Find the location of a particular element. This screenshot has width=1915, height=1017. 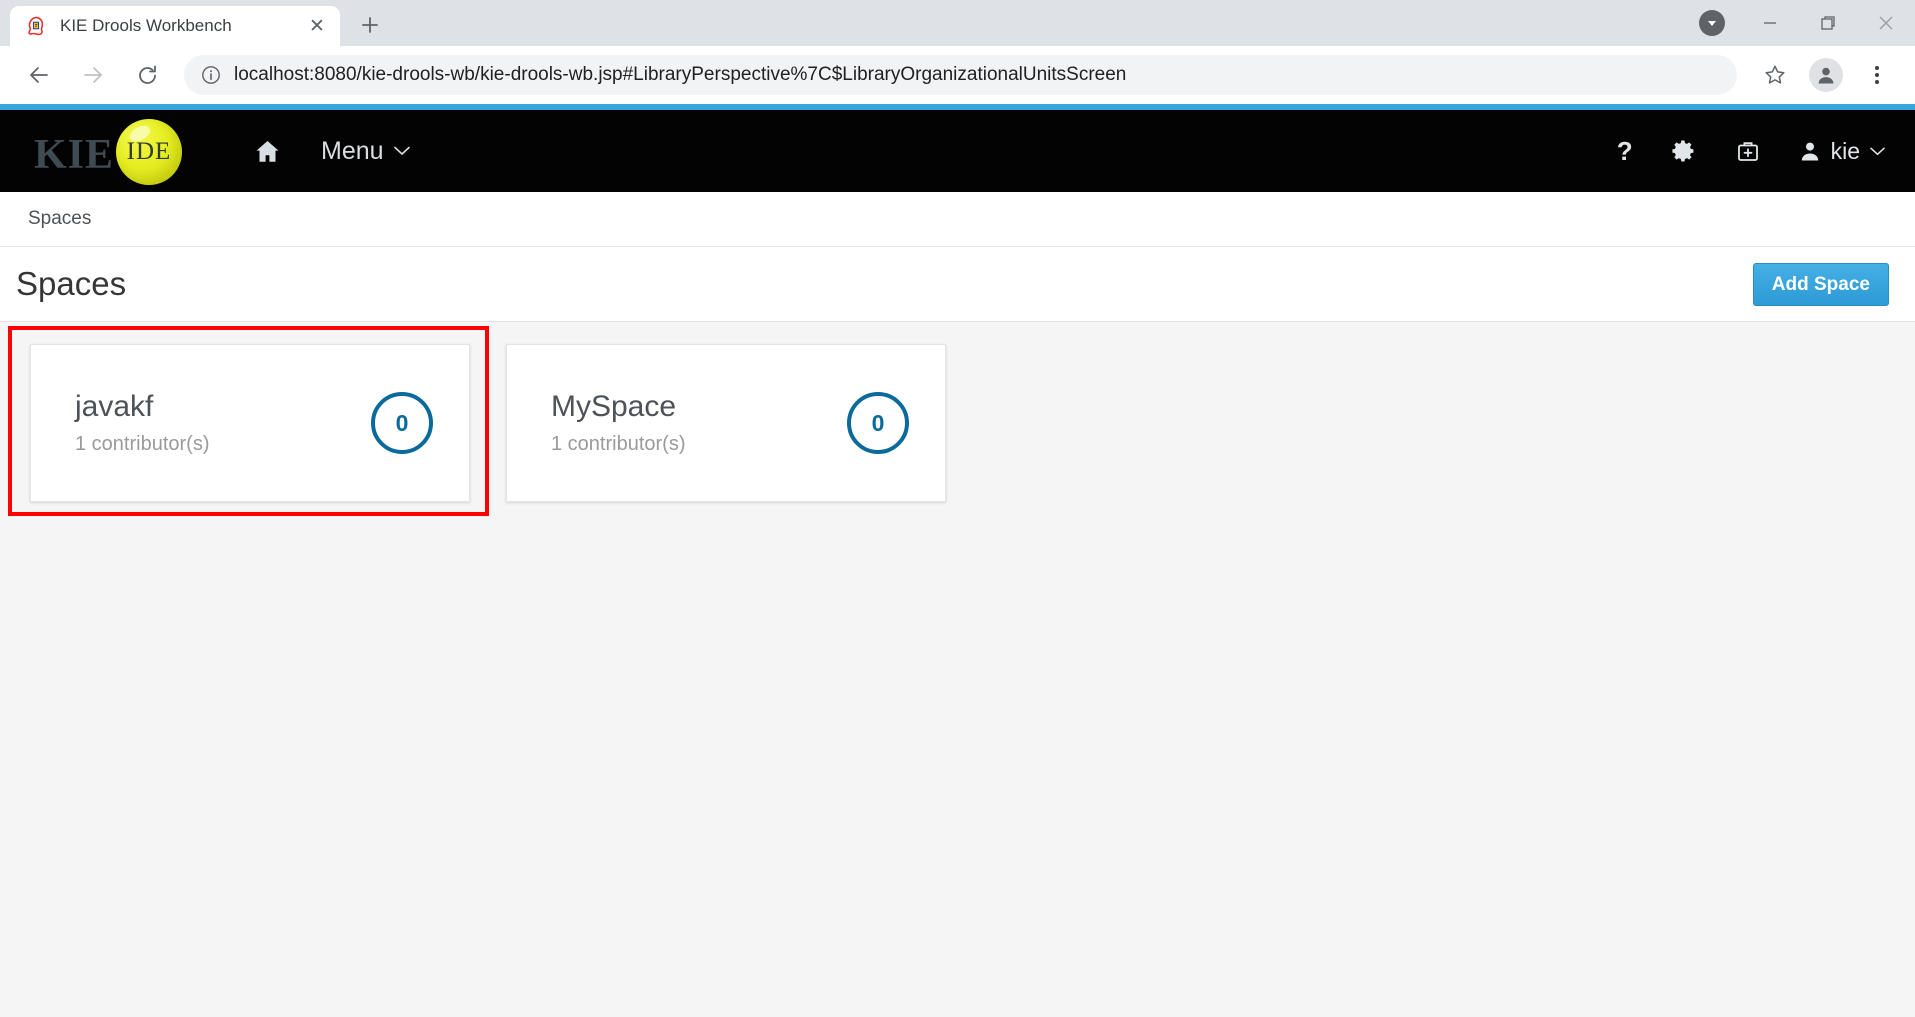

medkit-icon is located at coordinates (1748, 151).